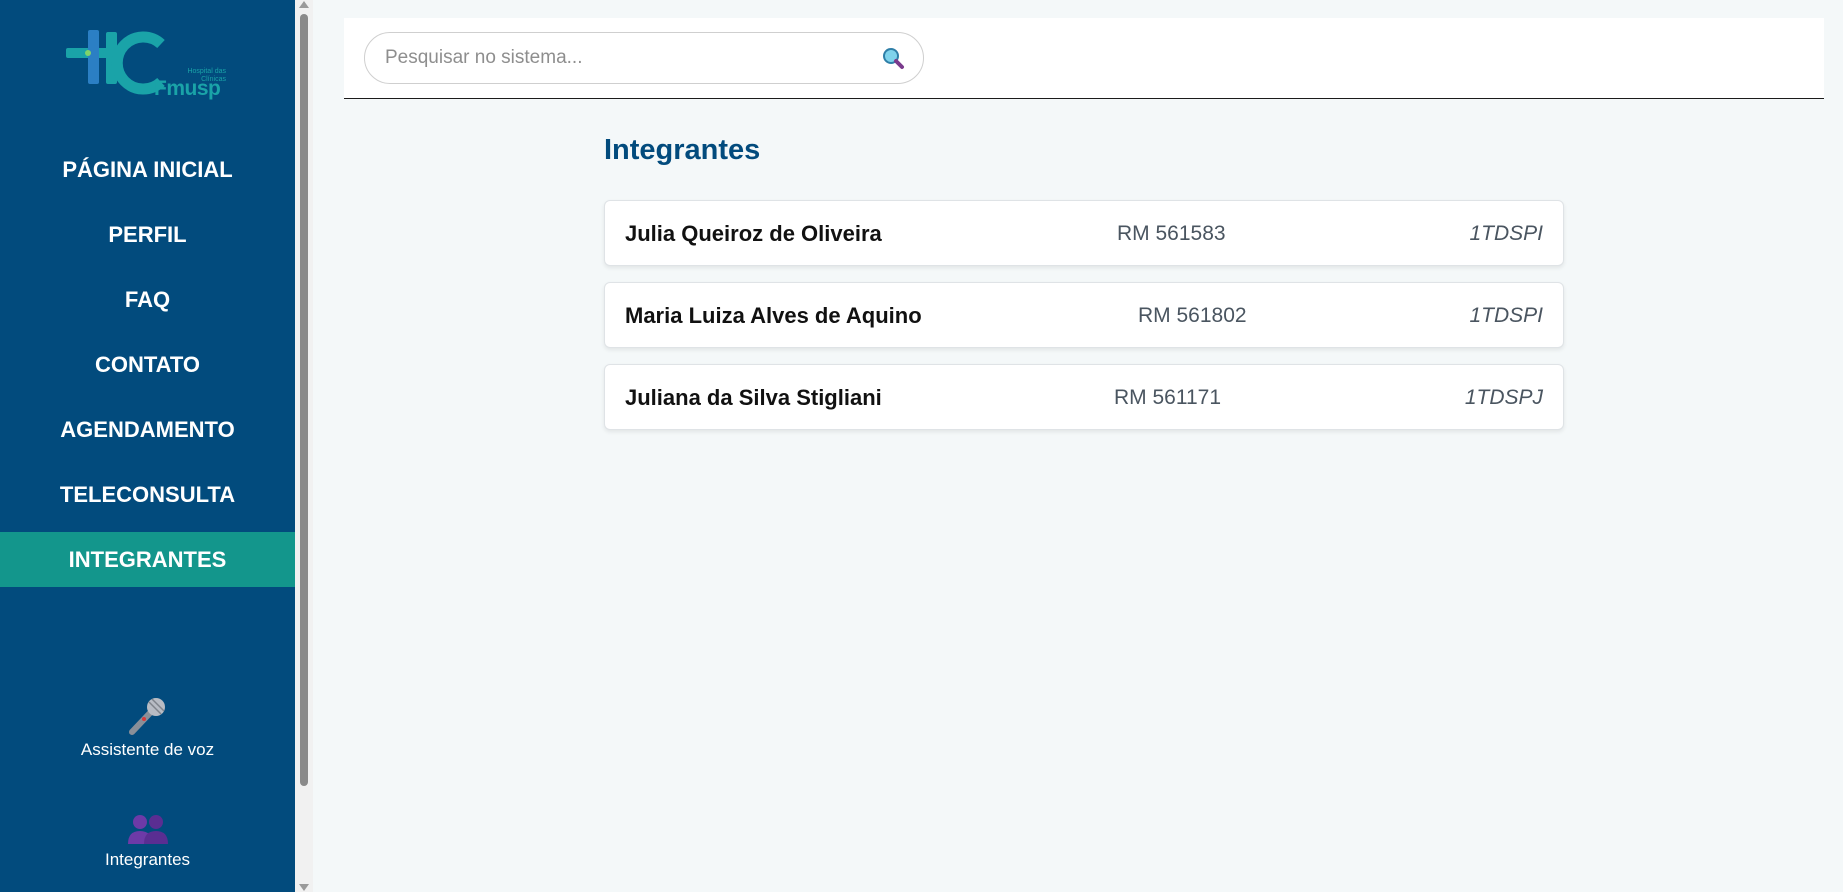 Image resolution: width=1843 pixels, height=892 pixels. Describe the element at coordinates (147, 559) in the screenshot. I see `nav-item-integrantes: INTEGRANTES` at that location.